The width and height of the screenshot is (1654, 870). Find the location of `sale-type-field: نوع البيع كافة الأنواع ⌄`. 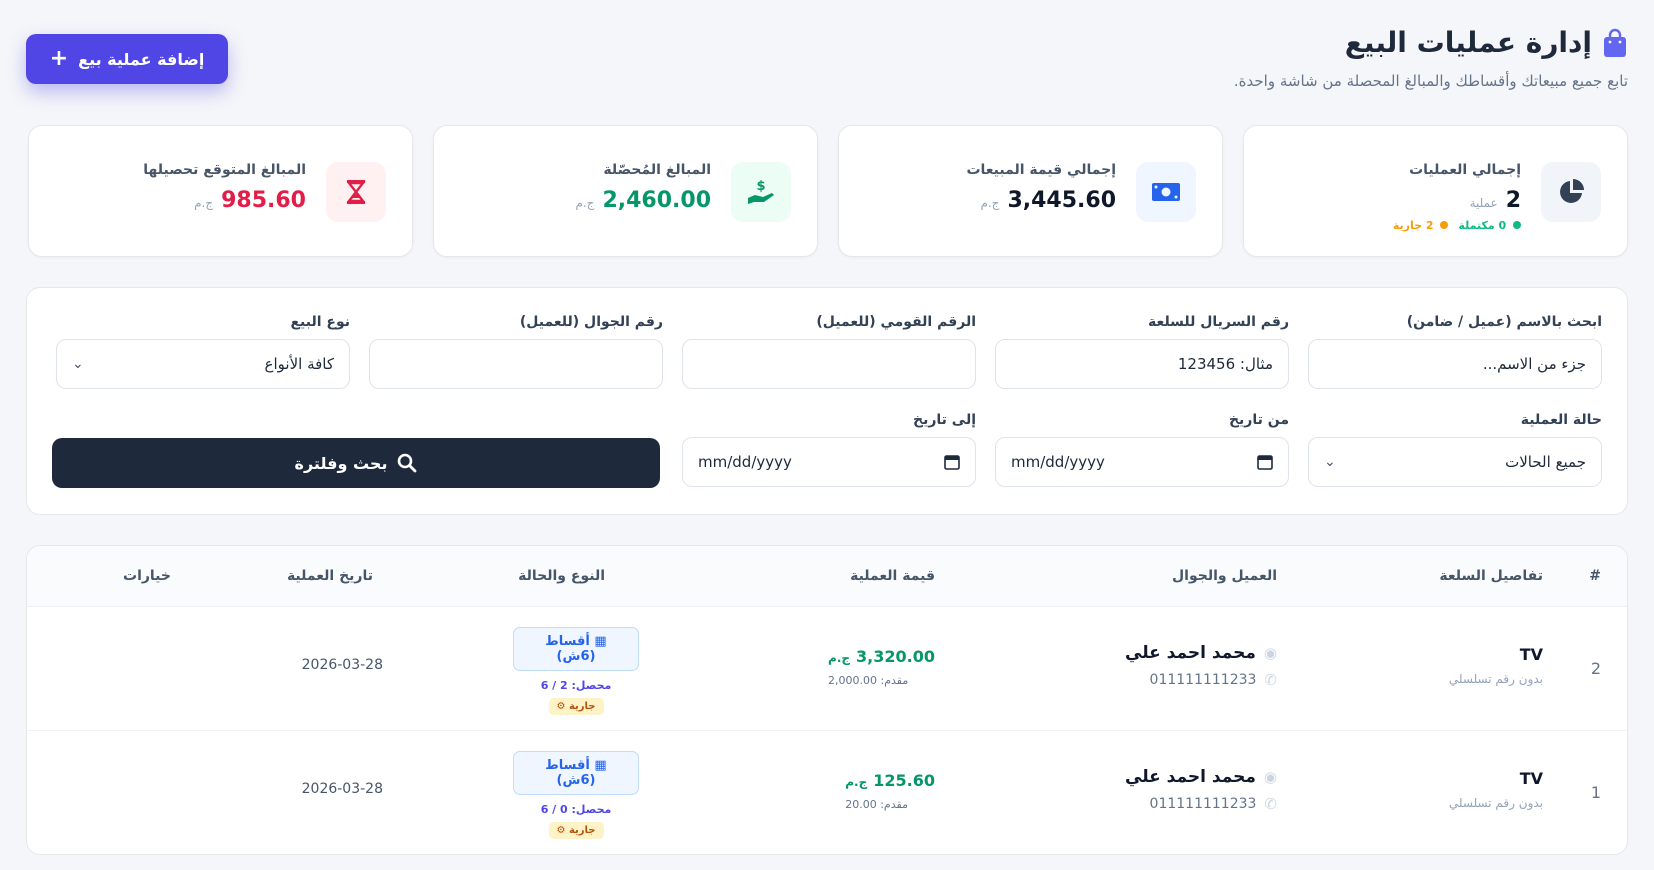

sale-type-field: نوع البيع كافة الأنواع ⌄ is located at coordinates (203, 351).